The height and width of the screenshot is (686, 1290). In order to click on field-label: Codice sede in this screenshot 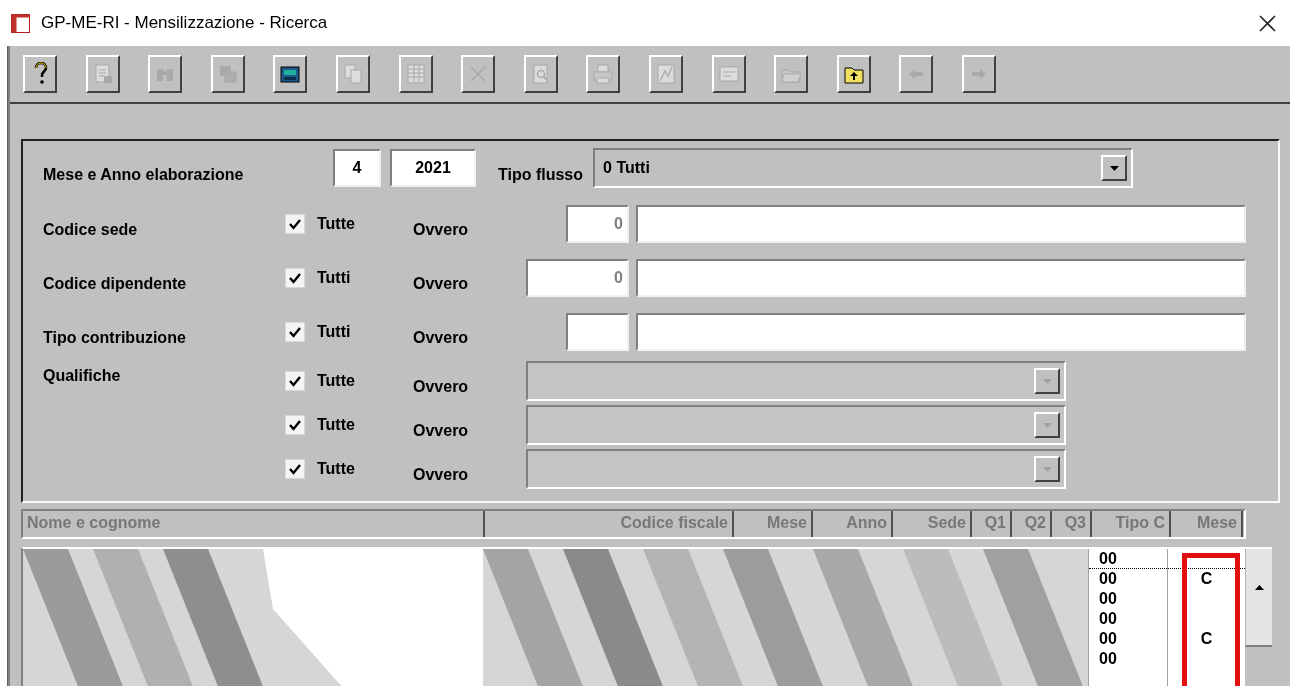, I will do `click(90, 229)`.